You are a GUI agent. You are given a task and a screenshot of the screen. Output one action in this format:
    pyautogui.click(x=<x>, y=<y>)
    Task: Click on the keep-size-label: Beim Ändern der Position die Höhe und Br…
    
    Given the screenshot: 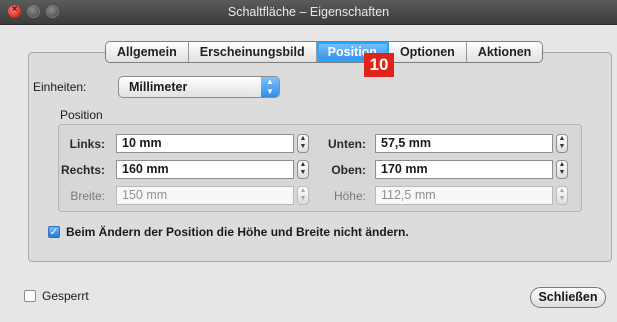 What is the action you would take?
    pyautogui.click(x=237, y=232)
    